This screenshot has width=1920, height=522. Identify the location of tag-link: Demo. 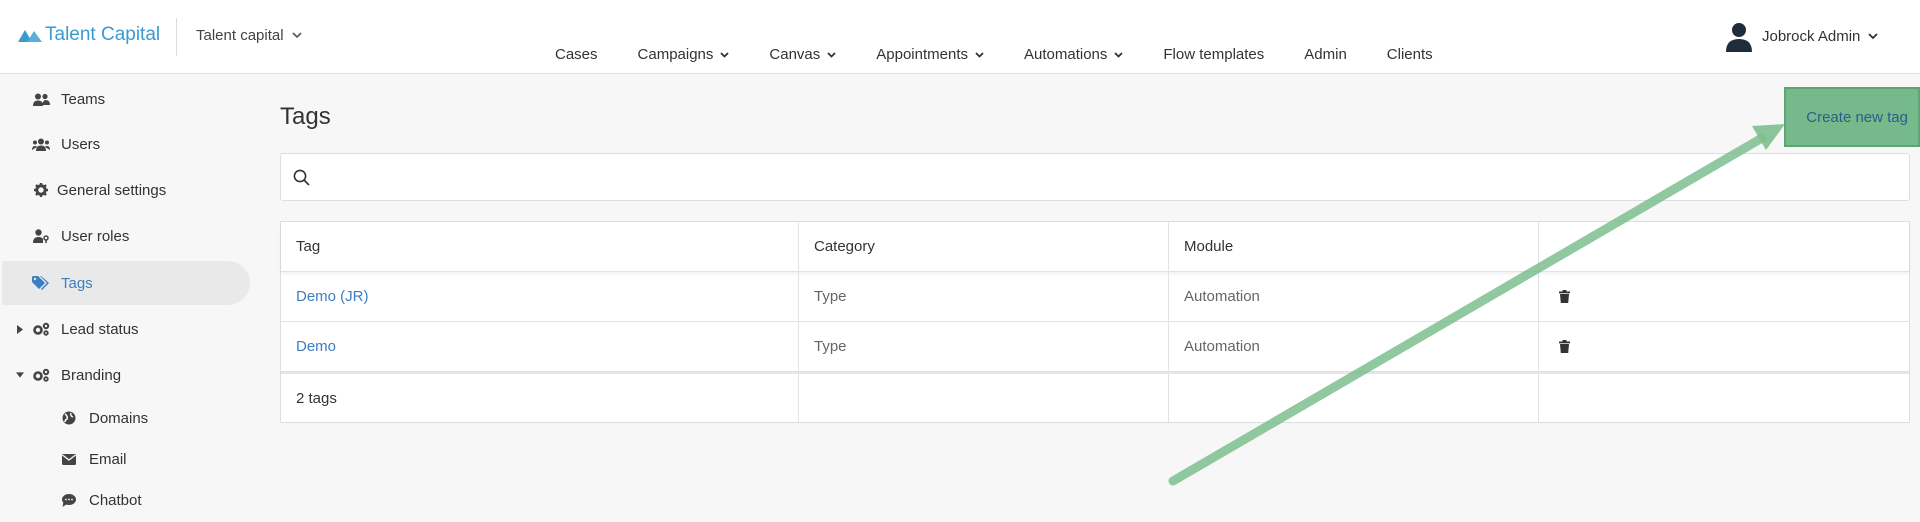
(316, 346).